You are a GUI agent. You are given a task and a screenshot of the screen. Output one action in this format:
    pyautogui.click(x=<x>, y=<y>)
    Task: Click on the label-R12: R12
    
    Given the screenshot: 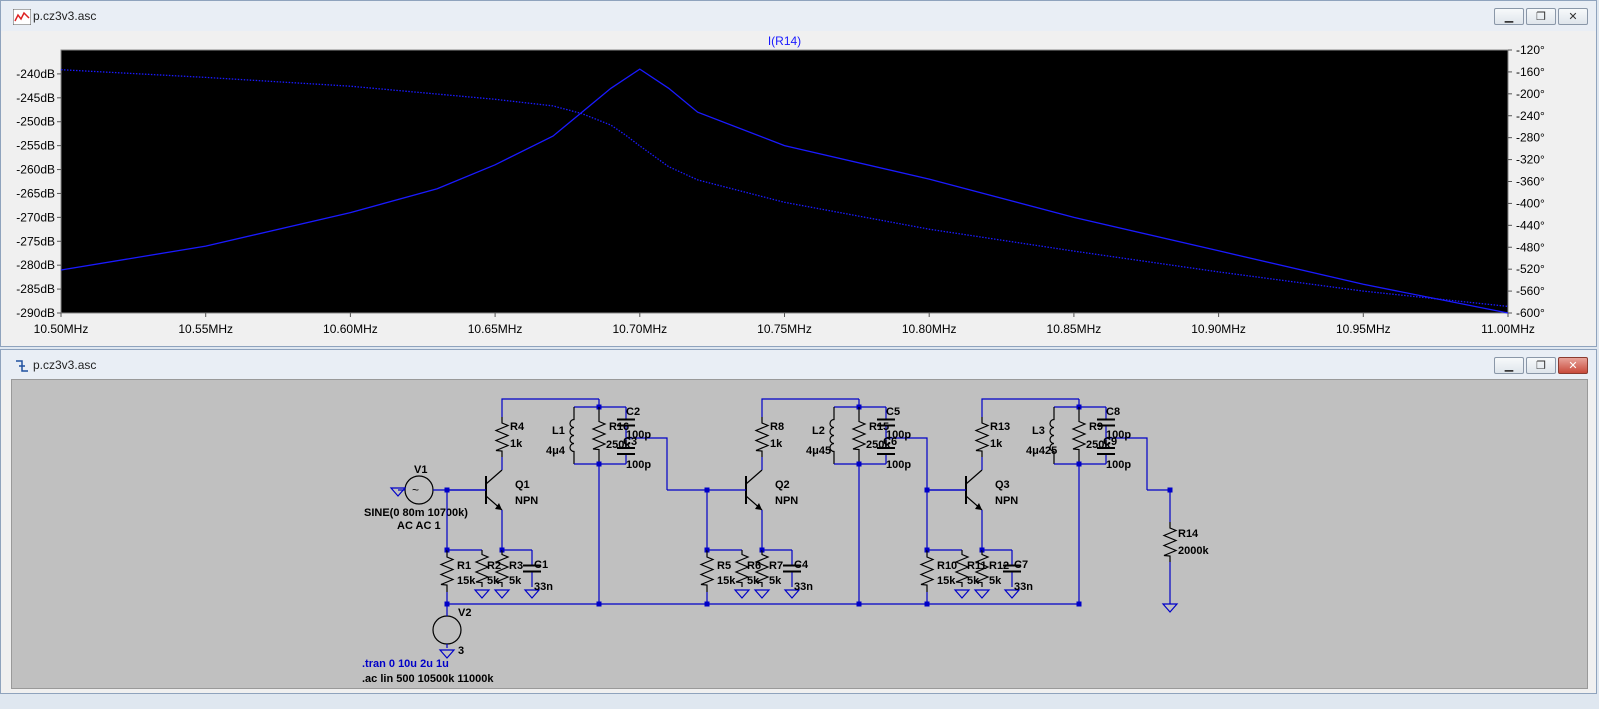 What is the action you would take?
    pyautogui.click(x=999, y=566)
    